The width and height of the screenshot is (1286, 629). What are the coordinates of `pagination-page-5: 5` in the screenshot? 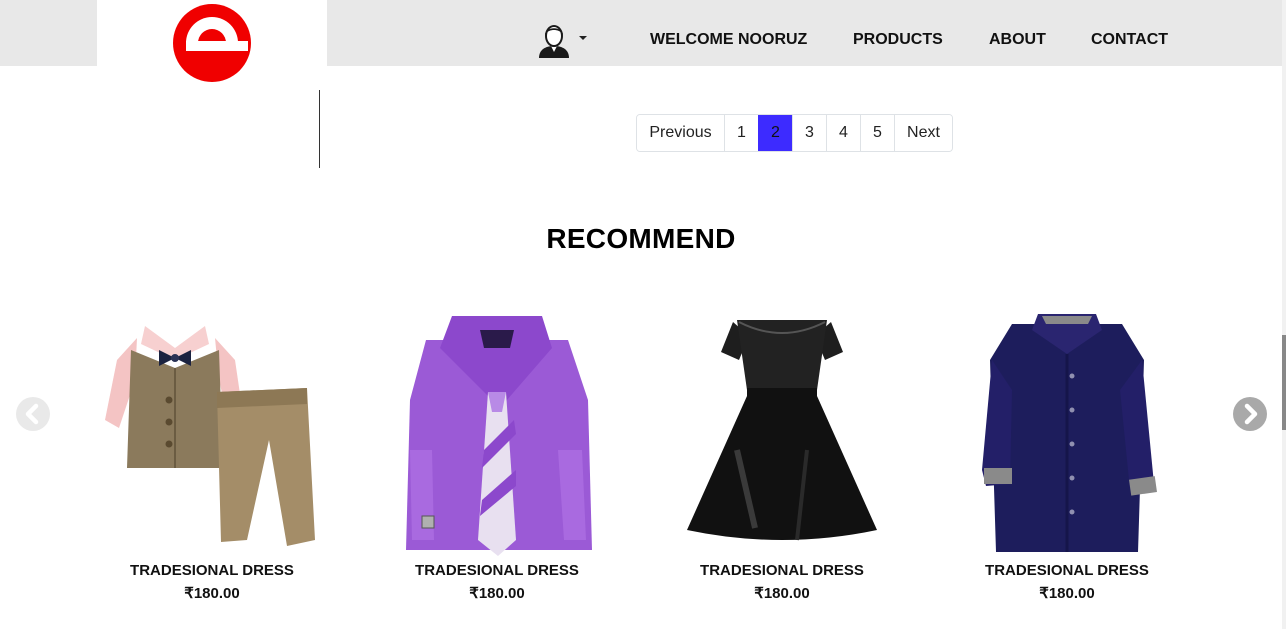 It's located at (877, 133).